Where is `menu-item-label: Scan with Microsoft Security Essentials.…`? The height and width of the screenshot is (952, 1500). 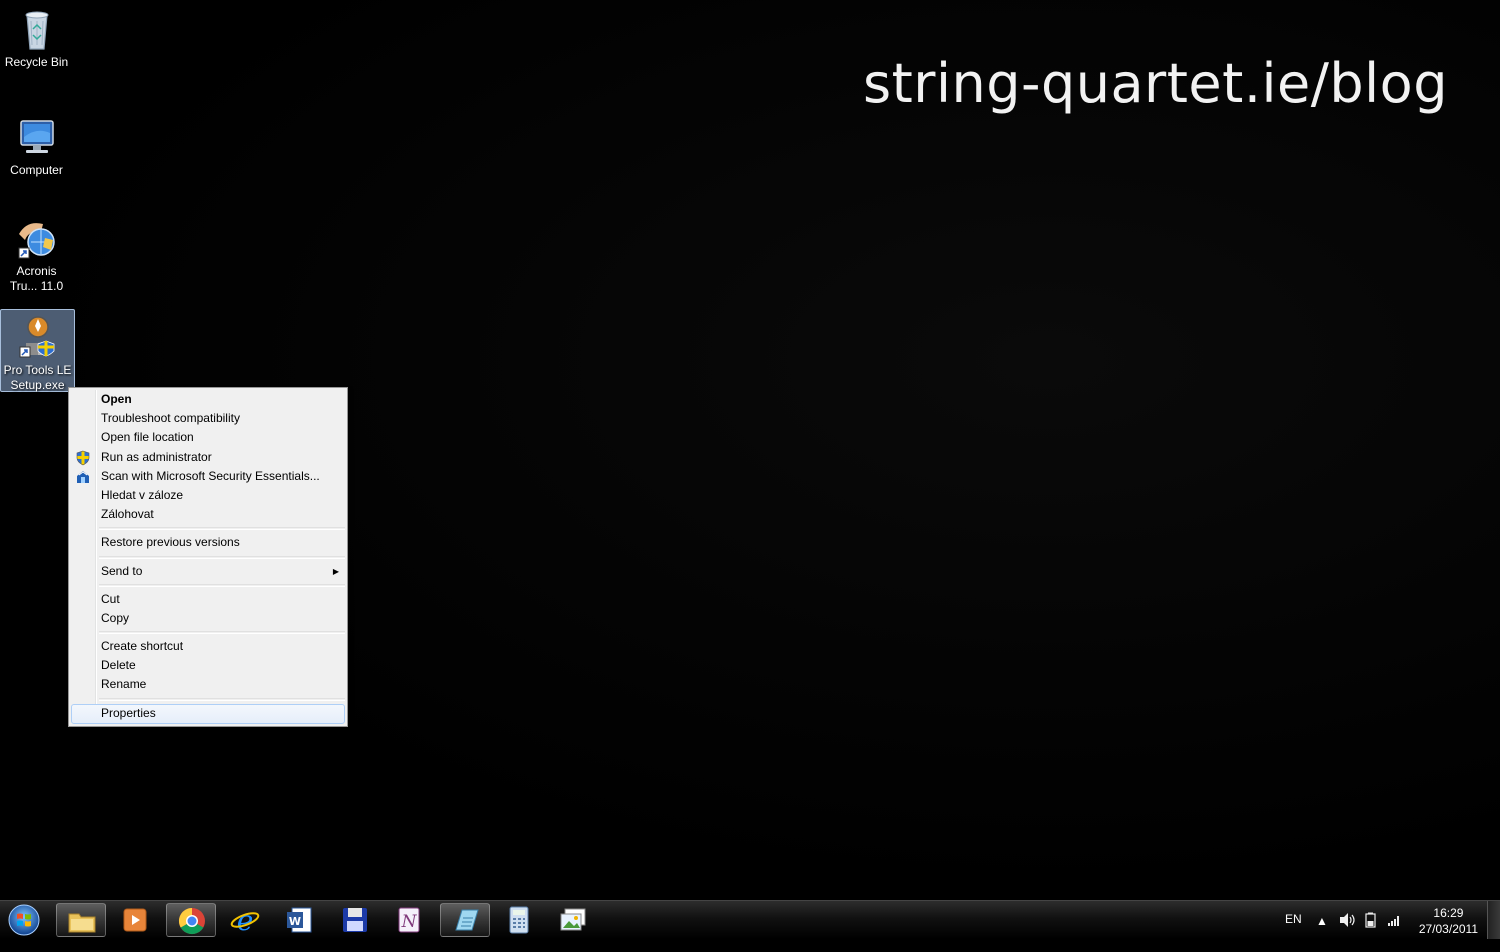 menu-item-label: Scan with Microsoft Security Essentials.… is located at coordinates (210, 475).